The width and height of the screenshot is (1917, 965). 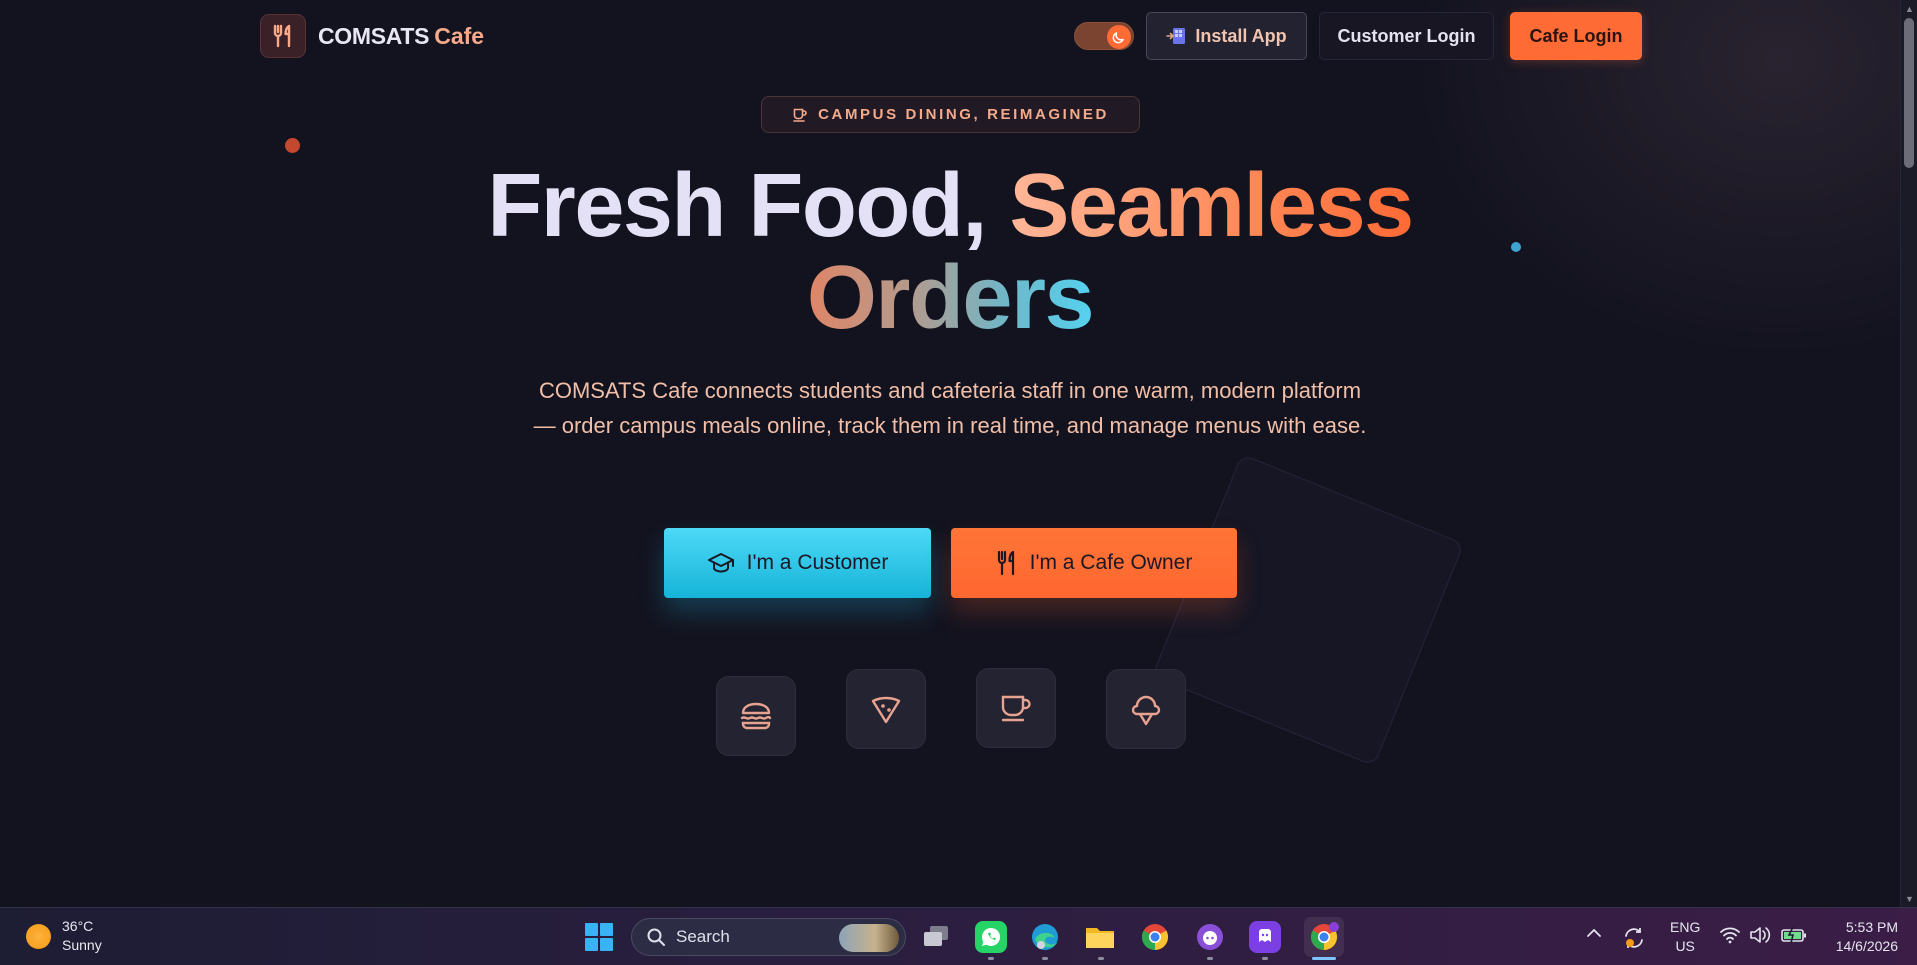 I want to click on scroll-down-arrow: ▼, so click(x=1909, y=898).